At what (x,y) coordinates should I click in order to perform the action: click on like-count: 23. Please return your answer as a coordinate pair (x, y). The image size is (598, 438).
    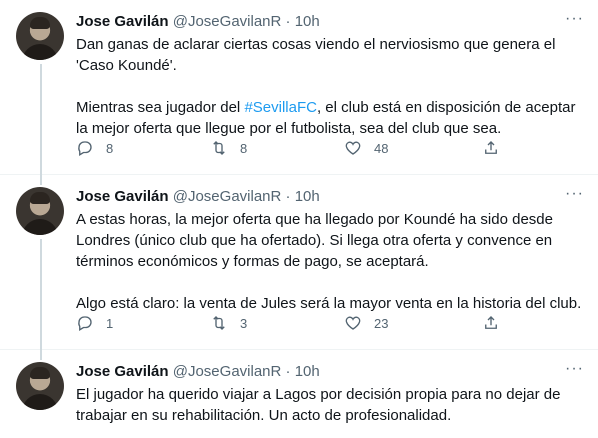
    Looking at the image, I should click on (381, 323).